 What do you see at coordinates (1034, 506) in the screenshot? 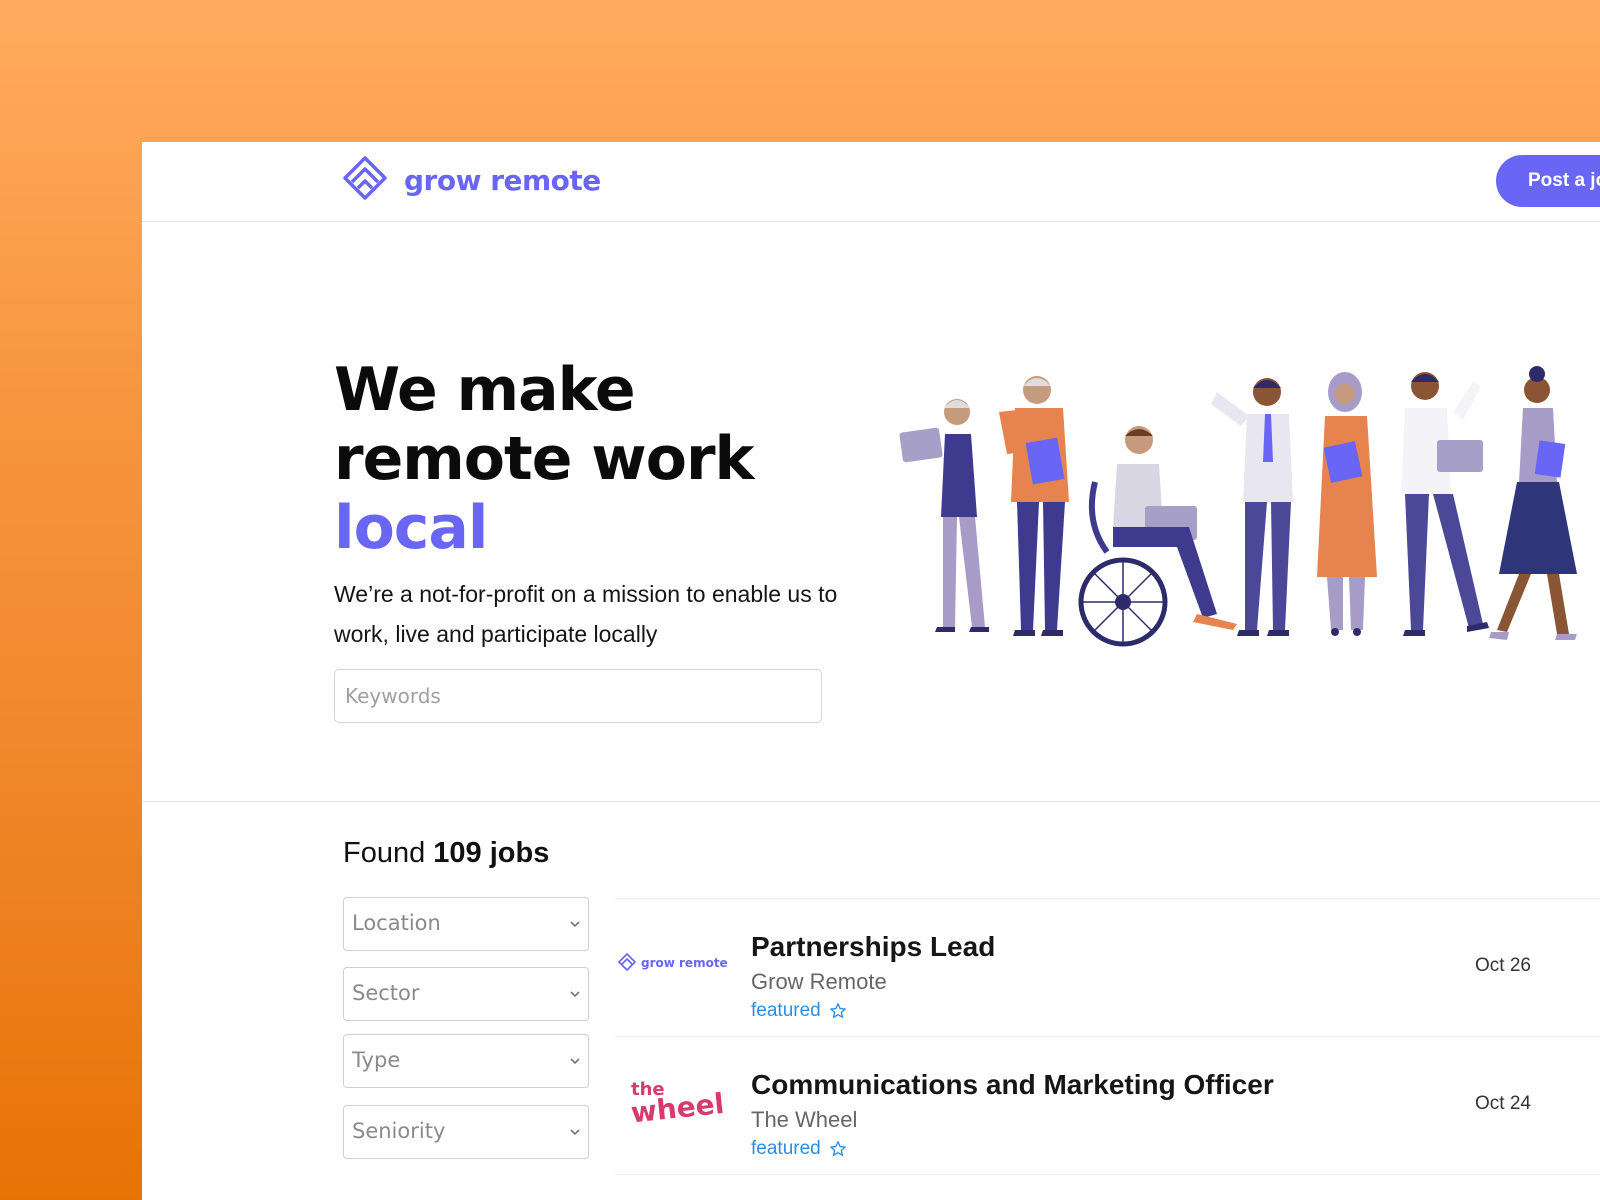
I see `person-man-phone-figure` at bounding box center [1034, 506].